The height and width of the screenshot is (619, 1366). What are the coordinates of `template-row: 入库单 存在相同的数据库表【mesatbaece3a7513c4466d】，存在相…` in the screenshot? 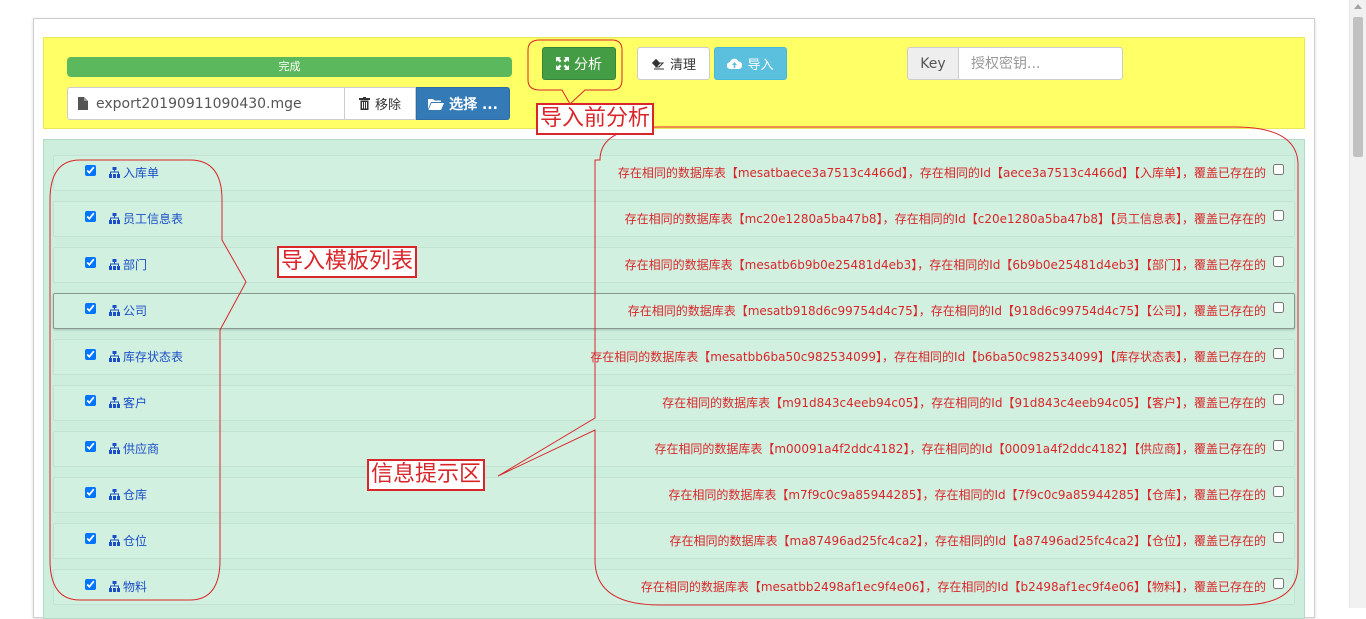 It's located at (674, 173).